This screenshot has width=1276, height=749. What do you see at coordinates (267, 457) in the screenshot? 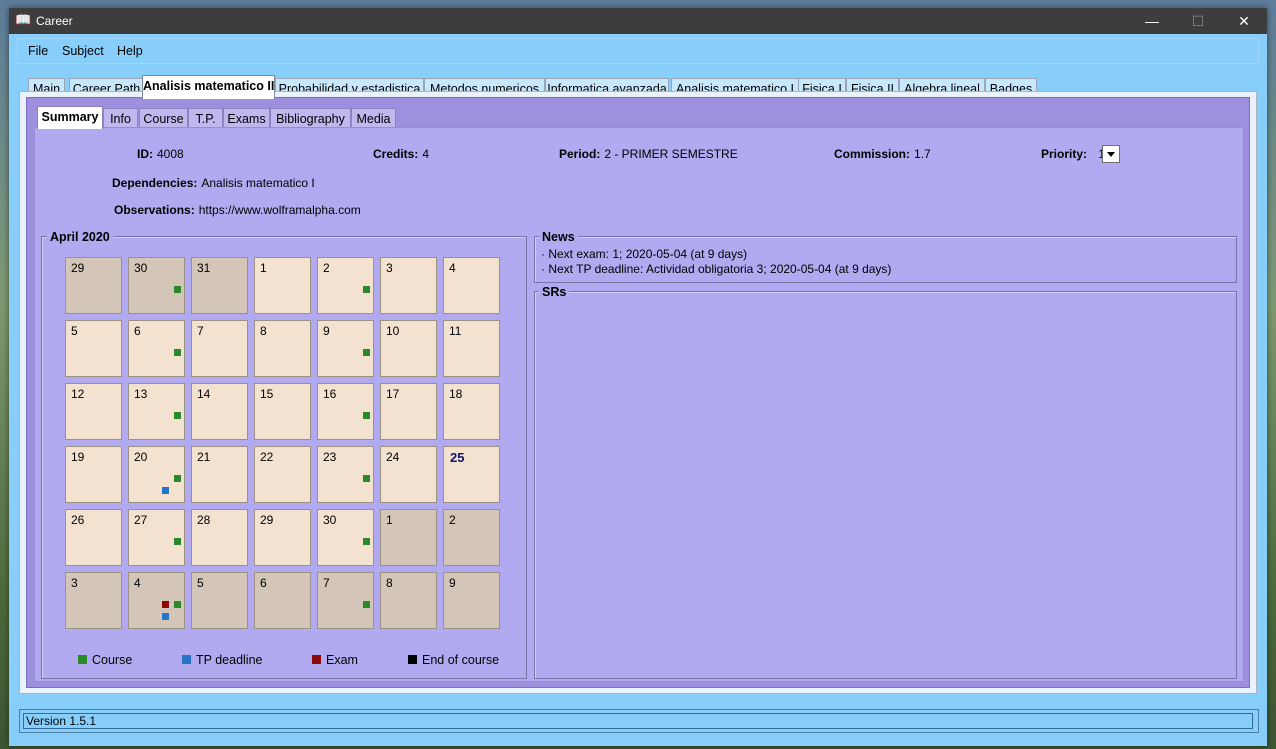
I see `day-number: 22` at bounding box center [267, 457].